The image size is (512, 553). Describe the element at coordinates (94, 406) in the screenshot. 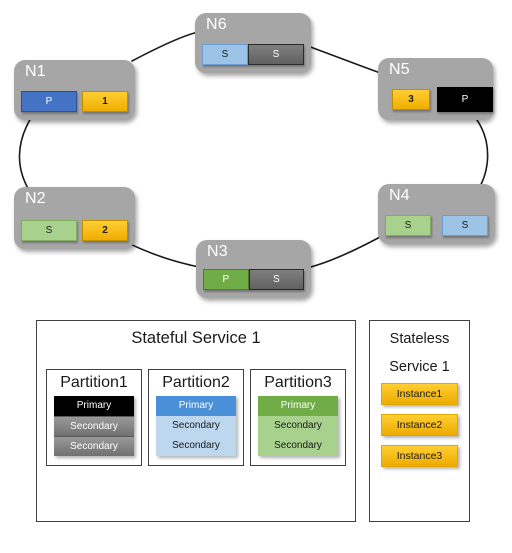

I see `partition-1-replica-primary: Primary` at that location.